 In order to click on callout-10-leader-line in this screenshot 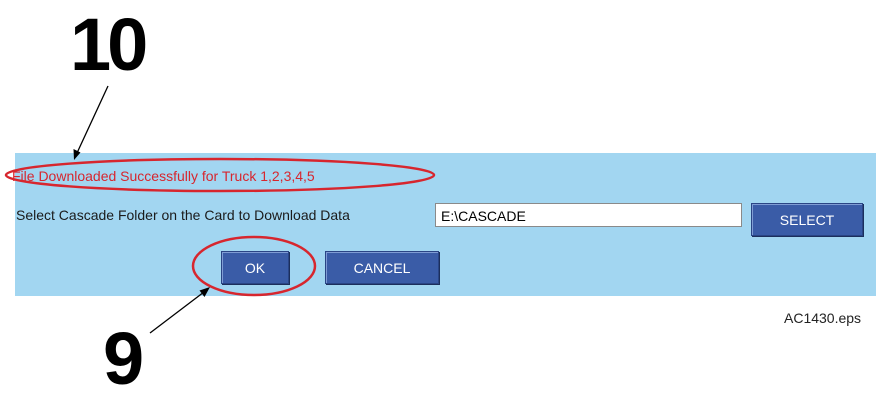, I will do `click(92, 119)`.